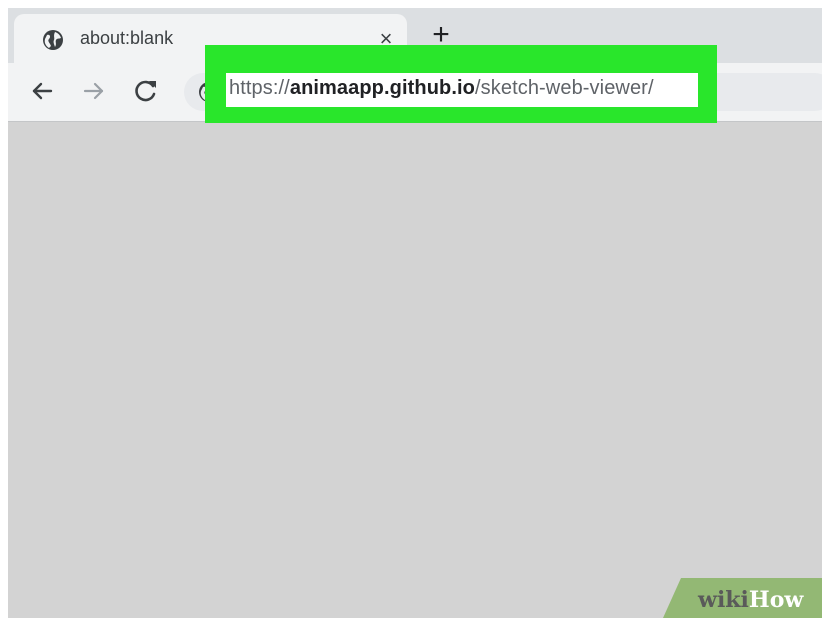 The width and height of the screenshot is (822, 618). I want to click on globe-icon, so click(53, 40).